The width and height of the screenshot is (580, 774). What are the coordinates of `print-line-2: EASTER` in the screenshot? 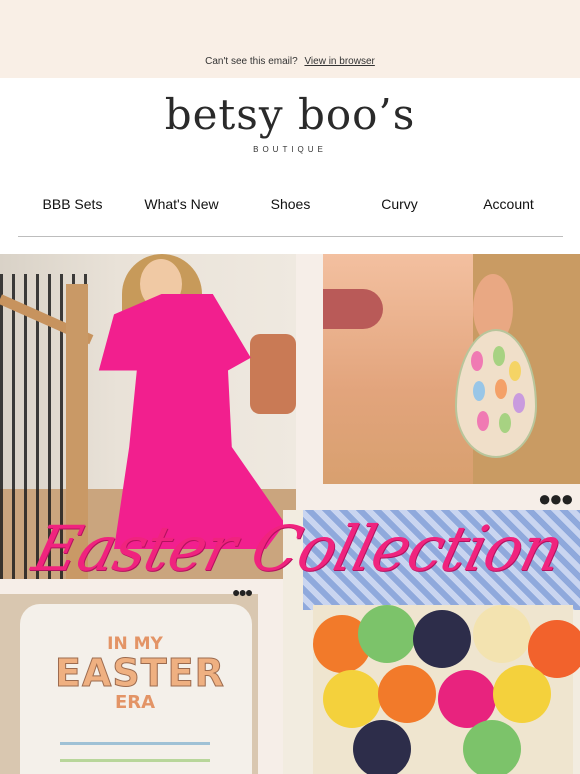 It's located at (140, 673).